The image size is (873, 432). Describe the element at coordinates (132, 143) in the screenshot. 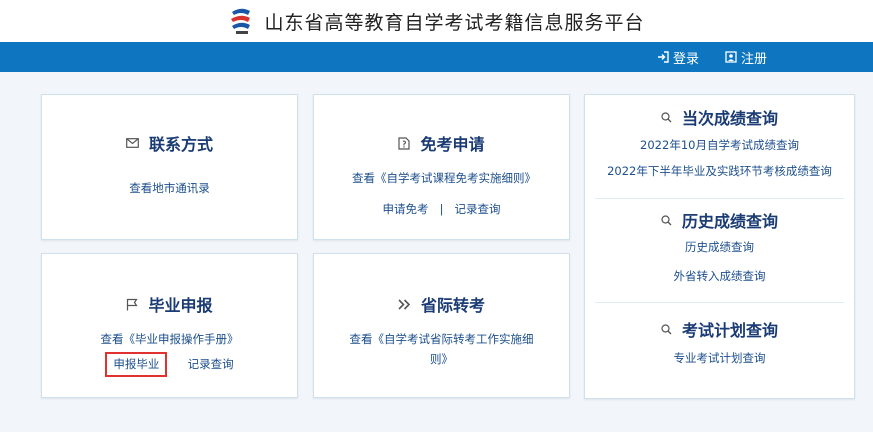

I see `envelope-icon` at that location.